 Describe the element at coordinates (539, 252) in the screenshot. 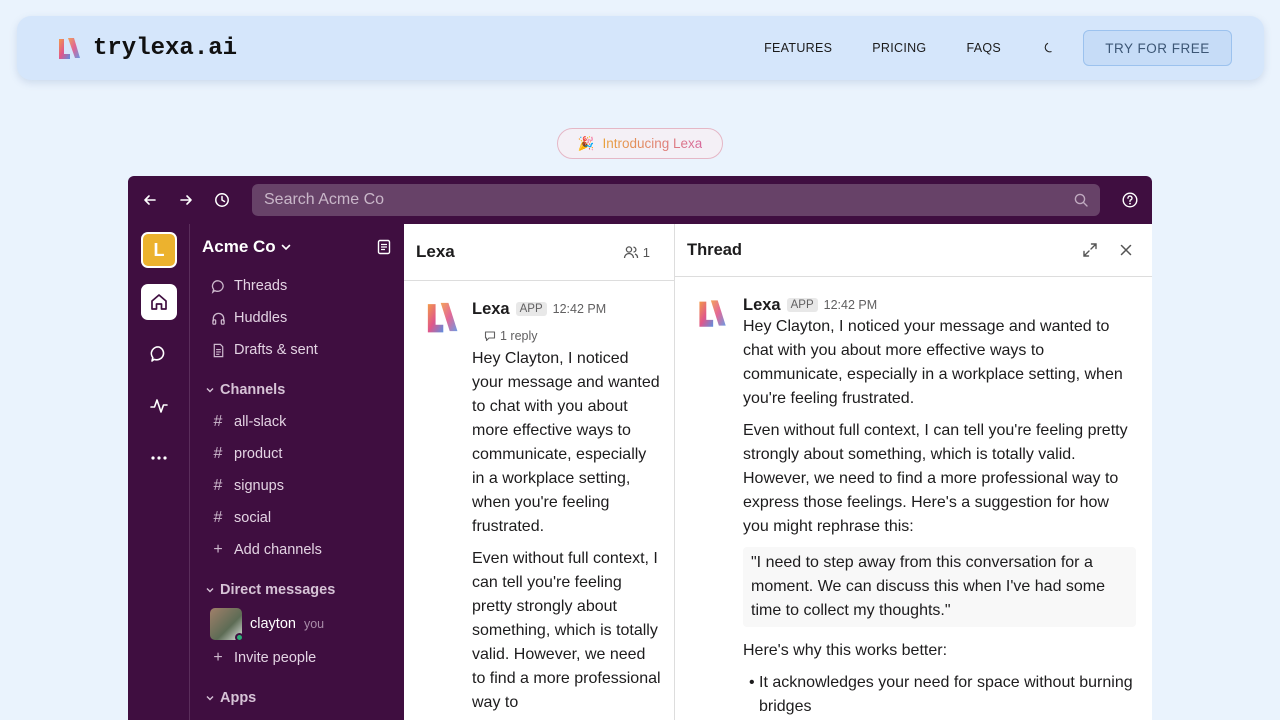

I see `channel-header: Lexa 1` at that location.